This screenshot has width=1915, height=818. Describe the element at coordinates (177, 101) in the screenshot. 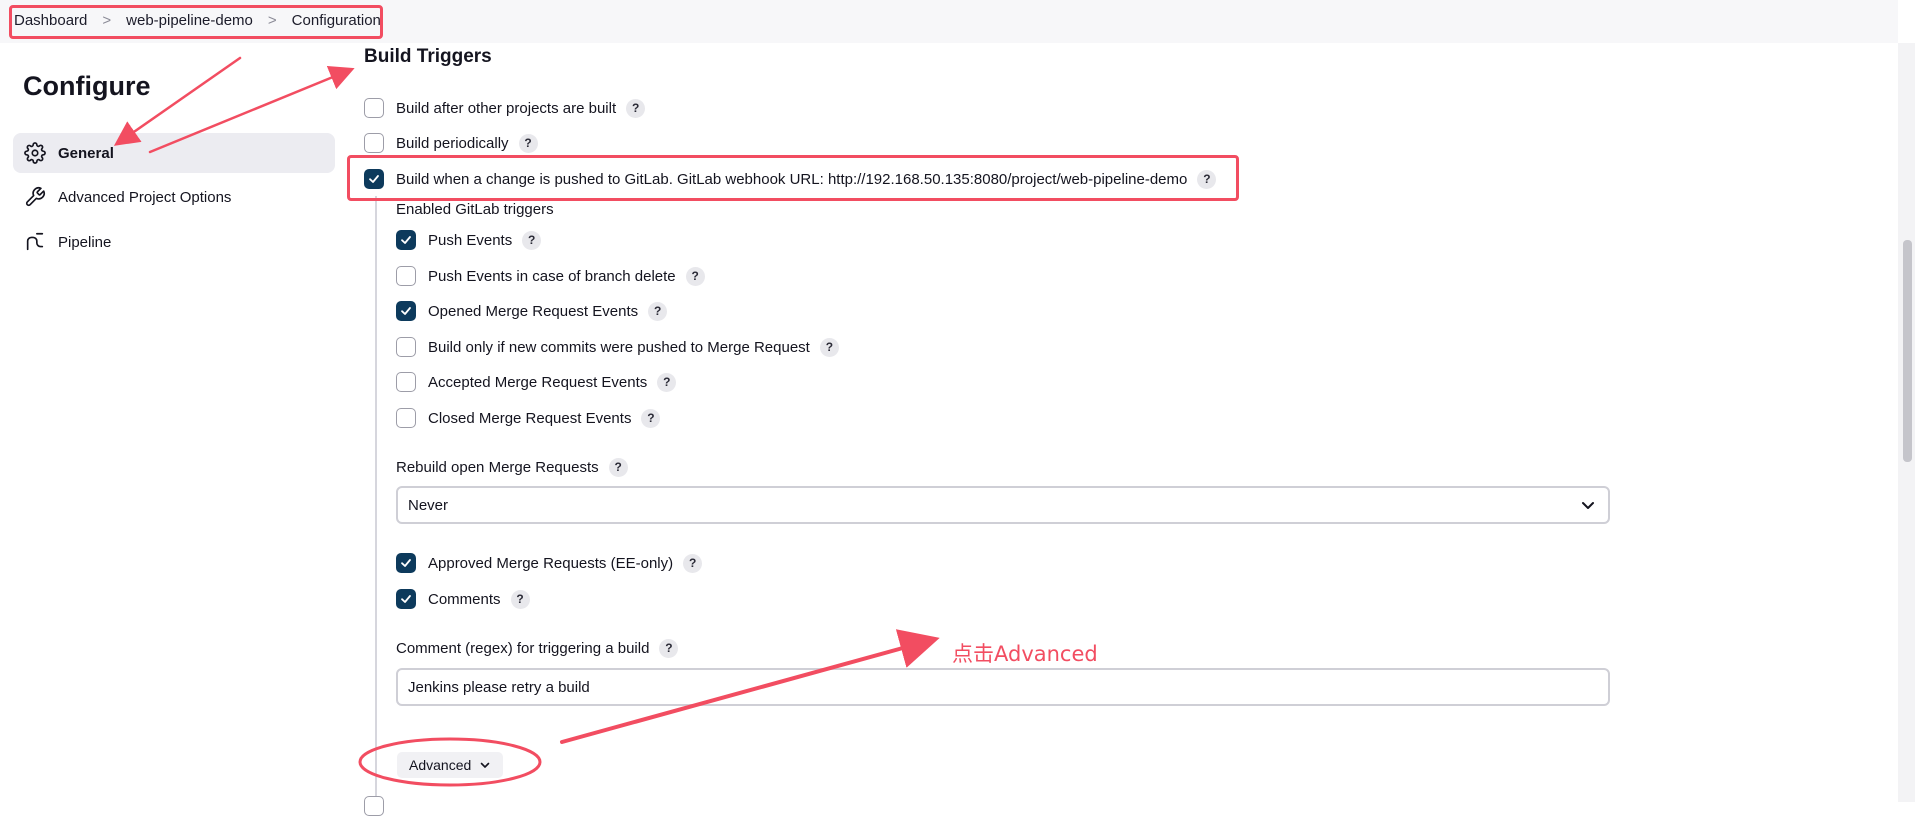

I see `annotation-arrow-to-general` at that location.